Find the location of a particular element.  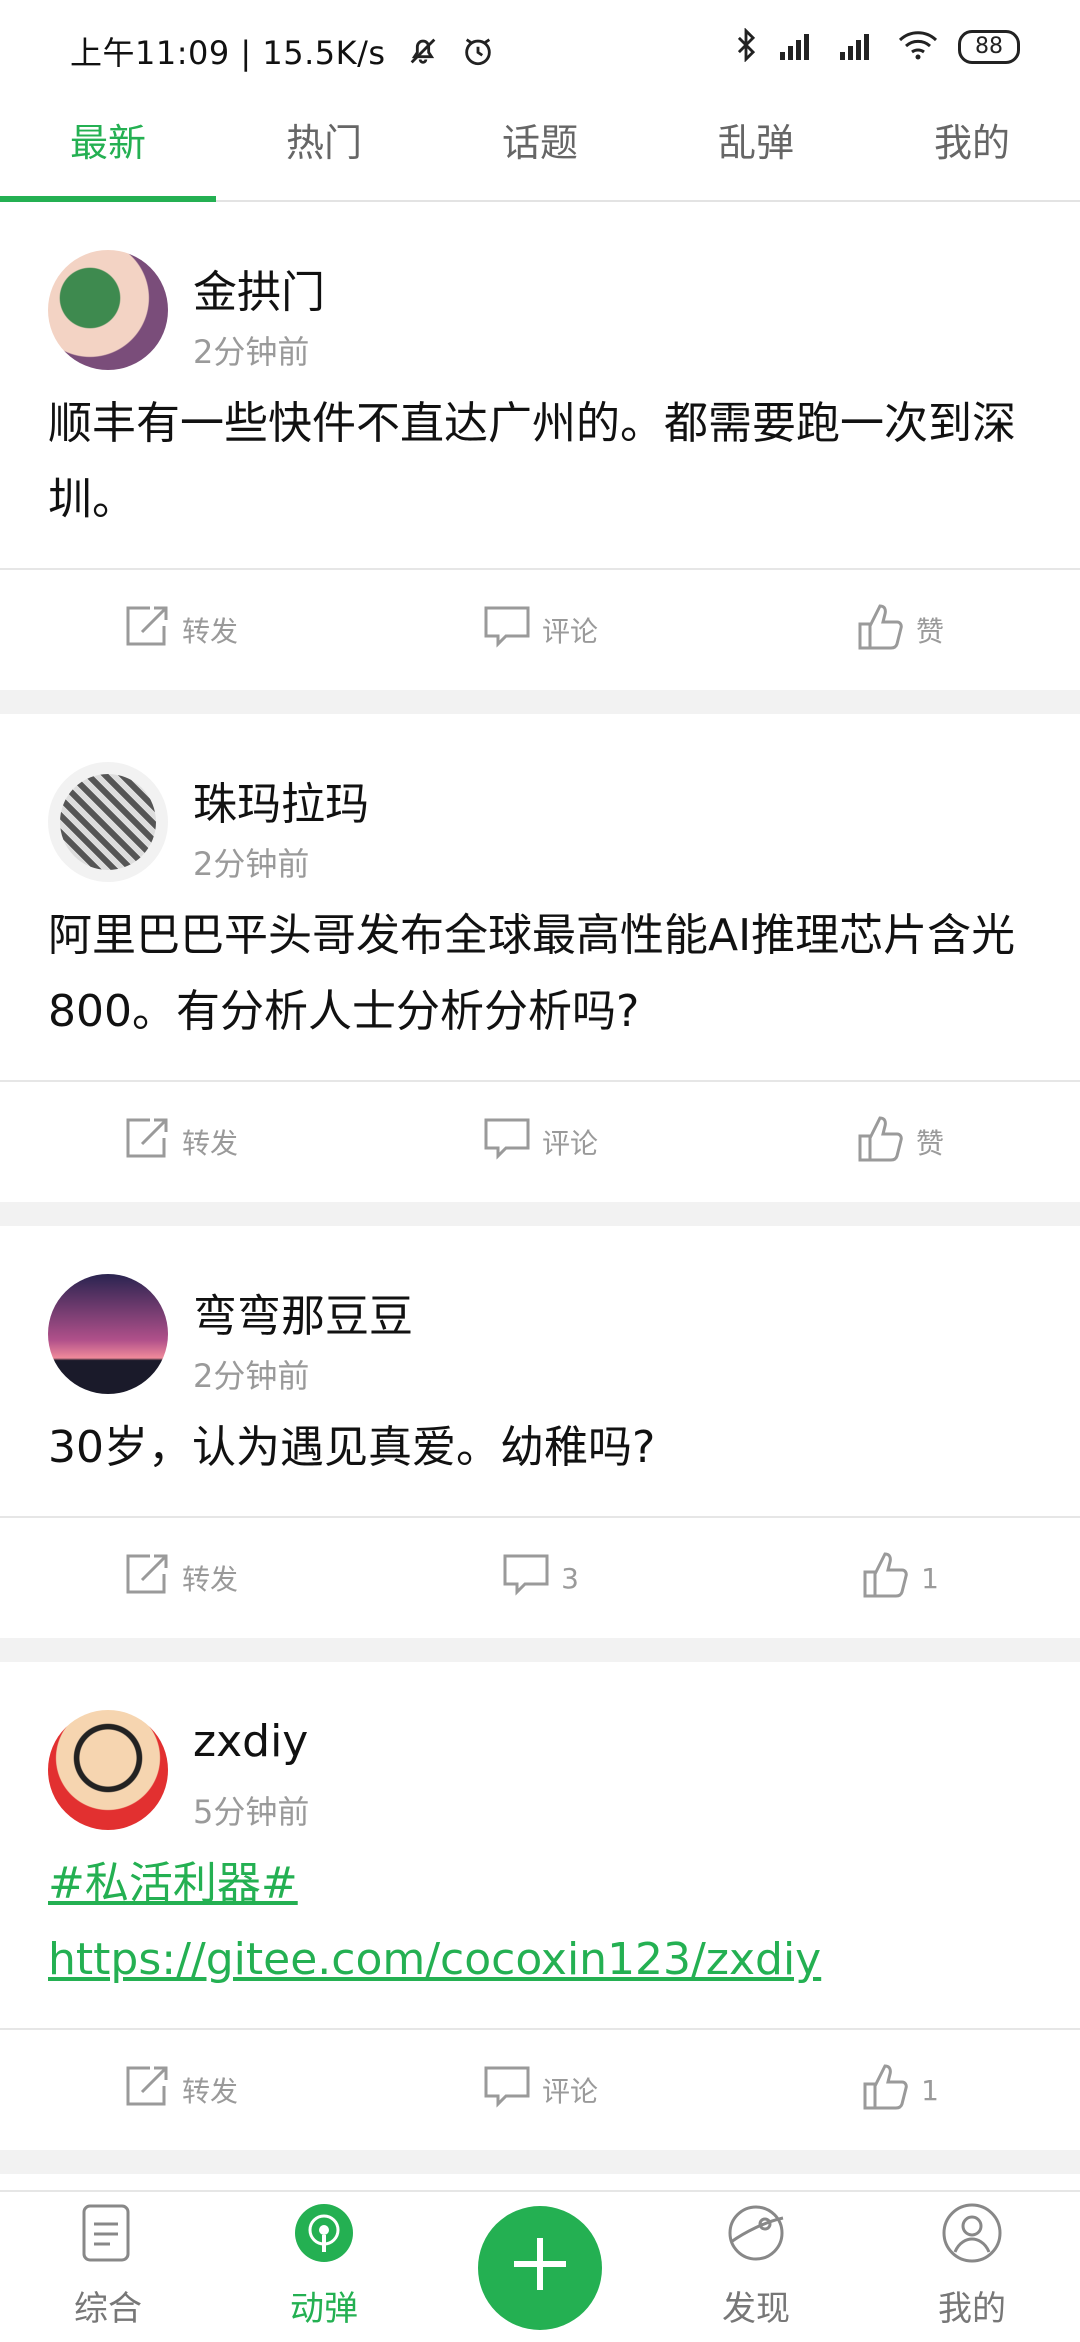

alarm-icon is located at coordinates (478, 55).